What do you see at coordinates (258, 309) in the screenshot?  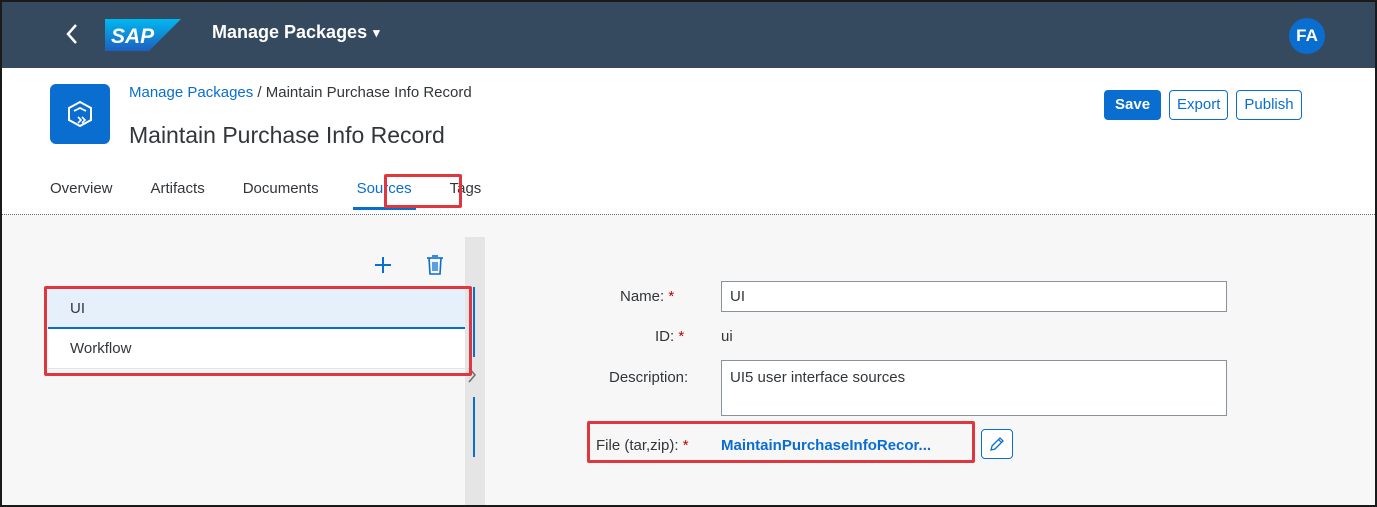 I see `list-item-ui: UI` at bounding box center [258, 309].